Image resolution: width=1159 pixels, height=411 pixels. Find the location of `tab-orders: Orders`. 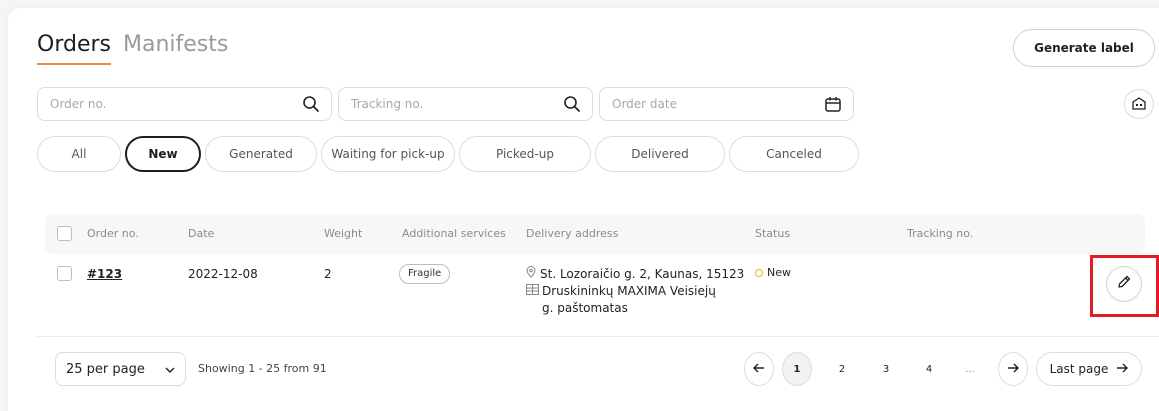

tab-orders: Orders is located at coordinates (74, 47).